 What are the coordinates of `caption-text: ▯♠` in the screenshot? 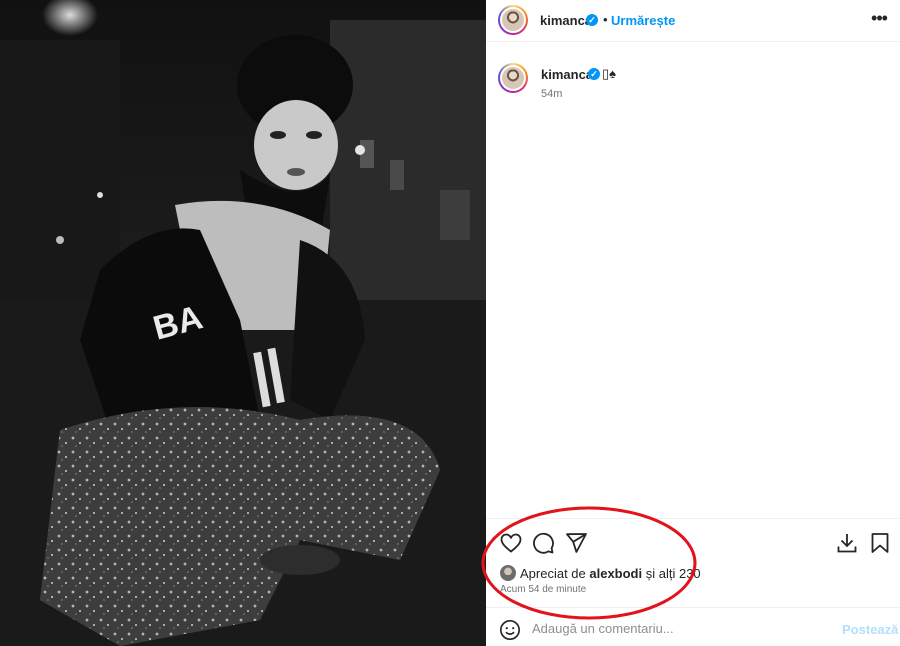 It's located at (609, 73).